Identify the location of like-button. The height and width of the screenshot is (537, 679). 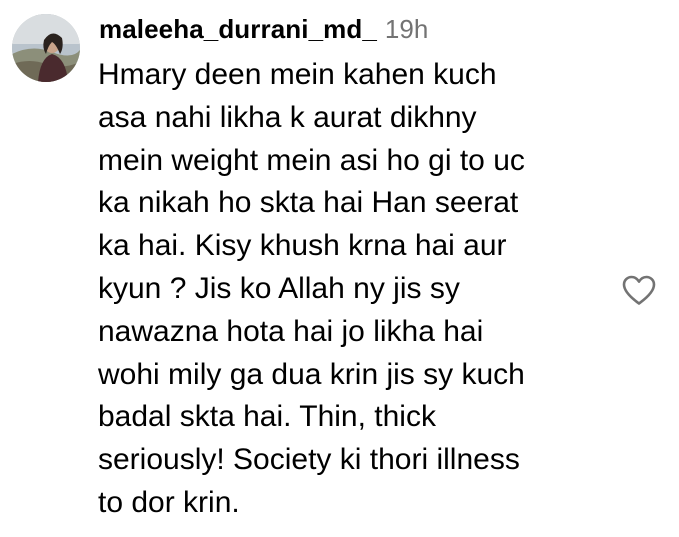
(639, 290).